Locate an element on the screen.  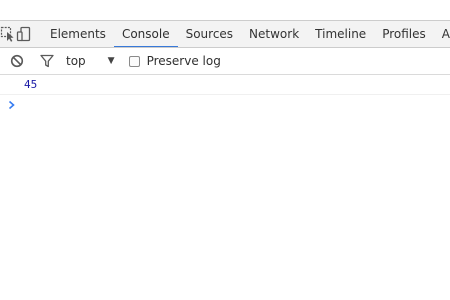
clear-console-button is located at coordinates (17, 61).